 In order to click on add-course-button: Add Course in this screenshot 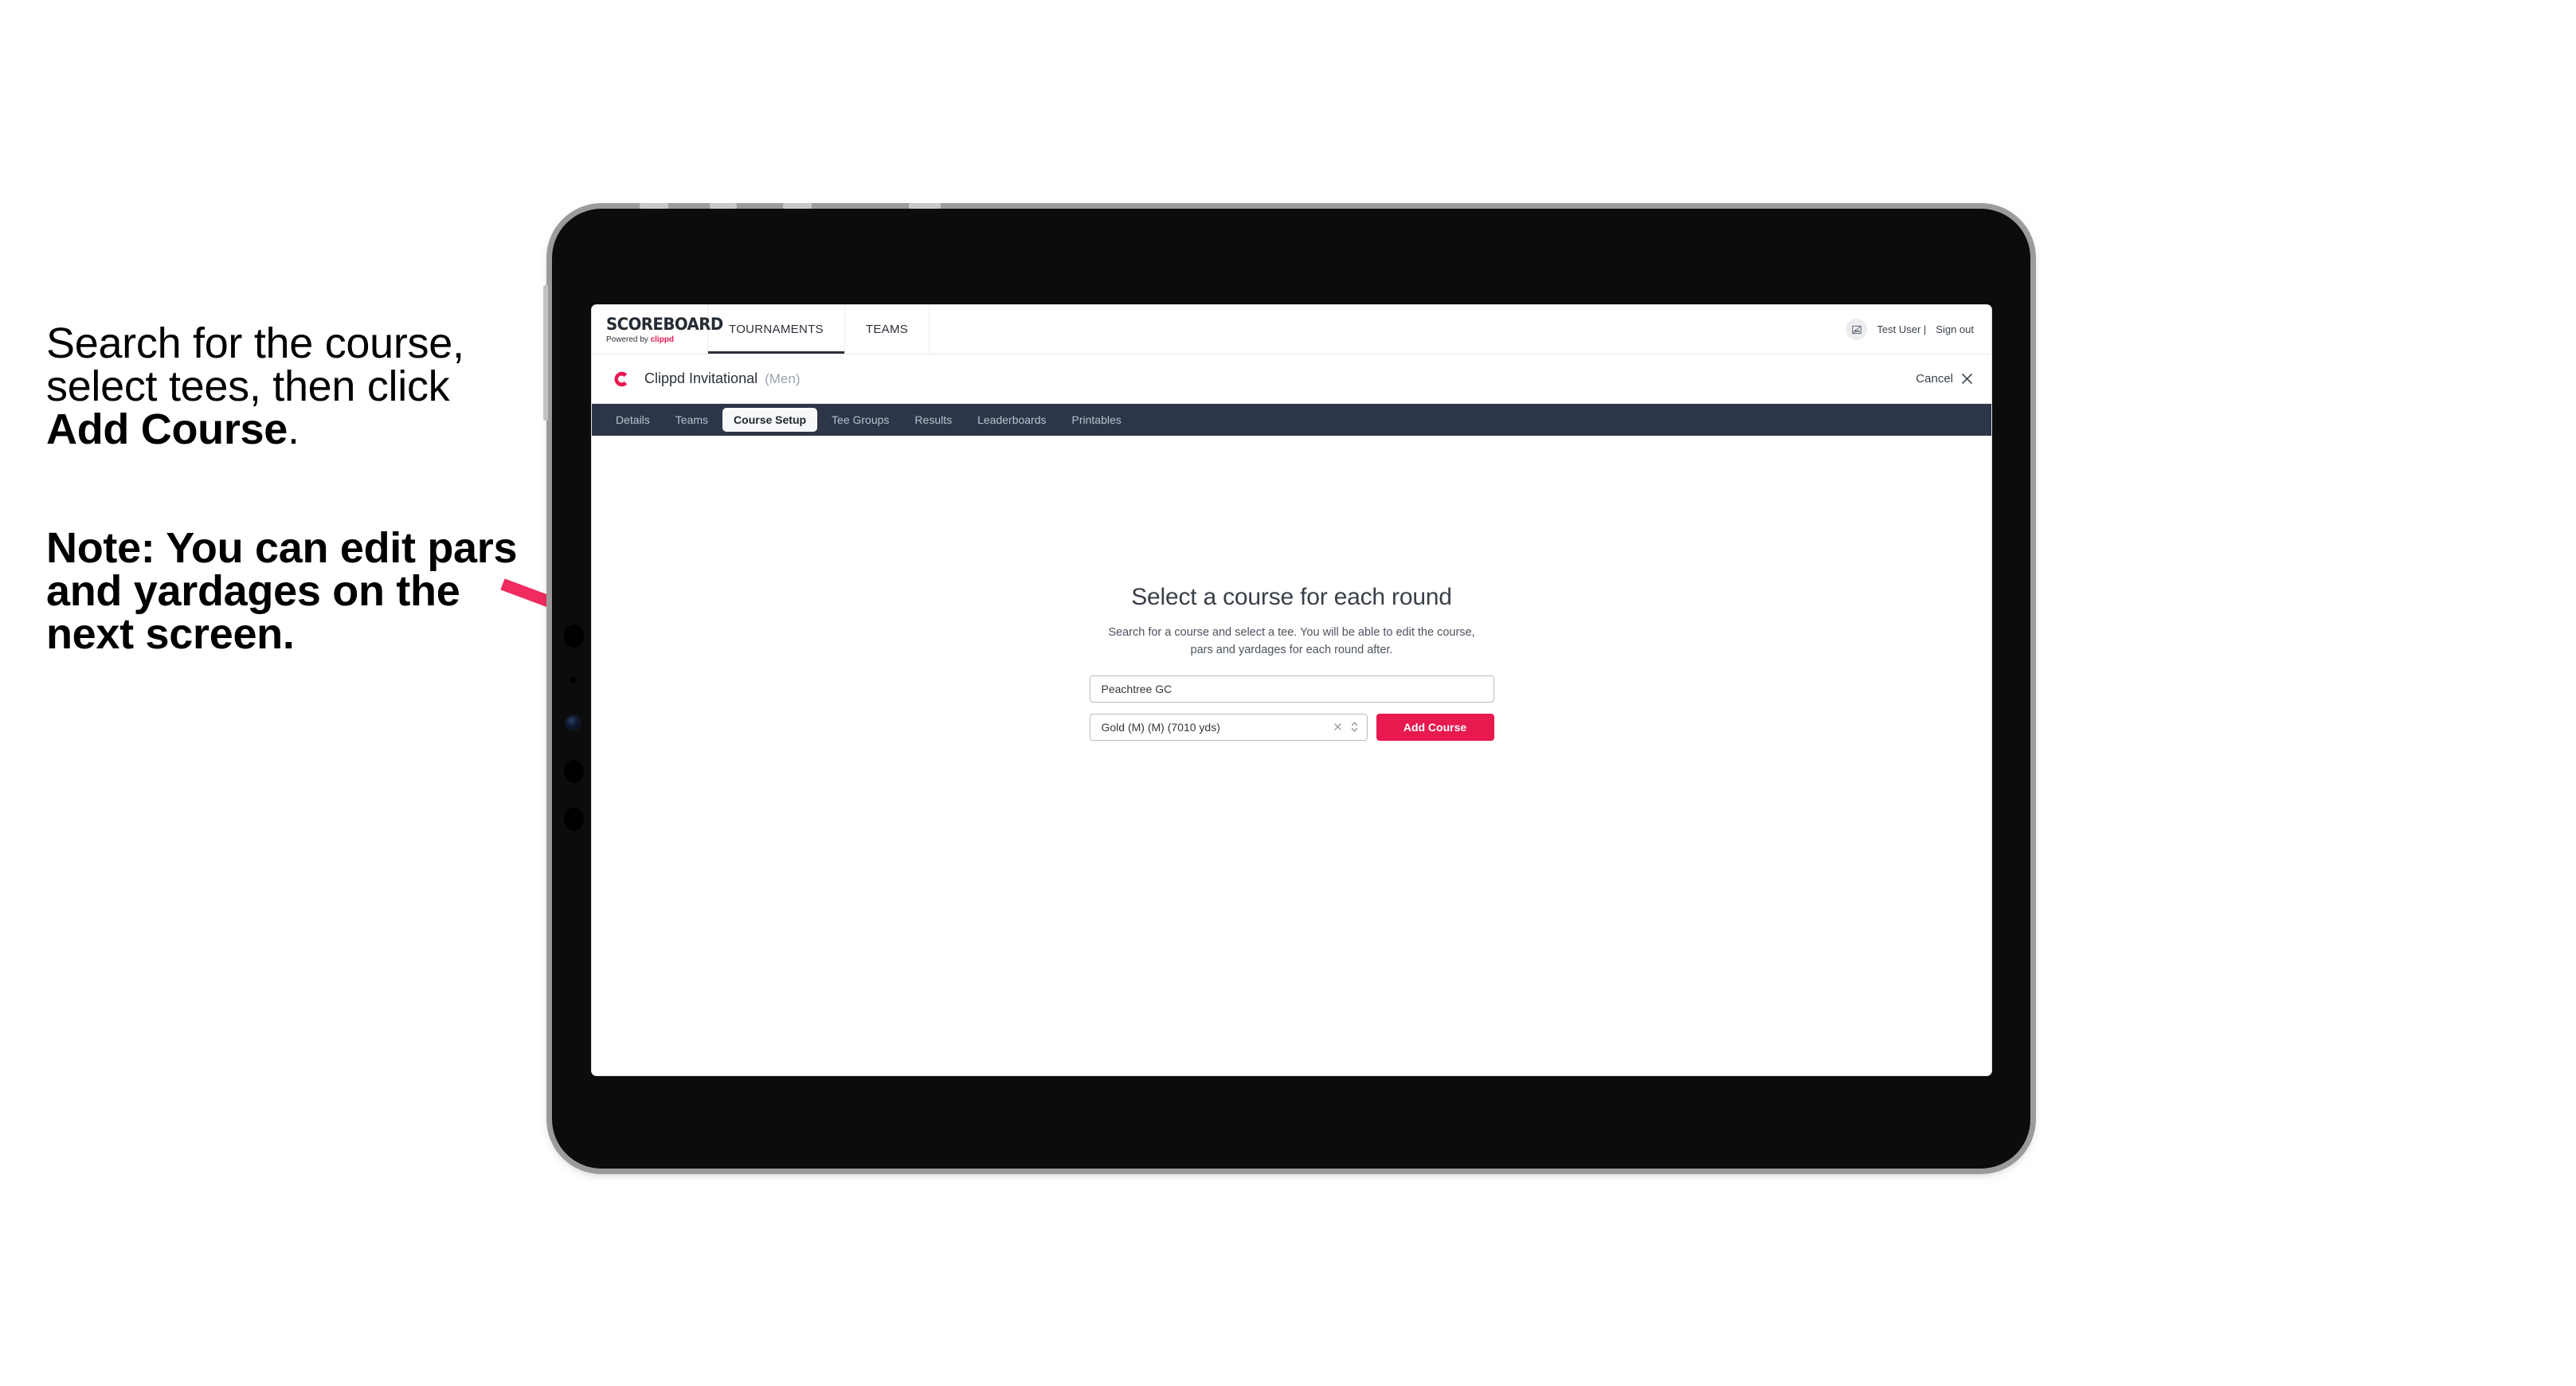, I will do `click(1435, 727)`.